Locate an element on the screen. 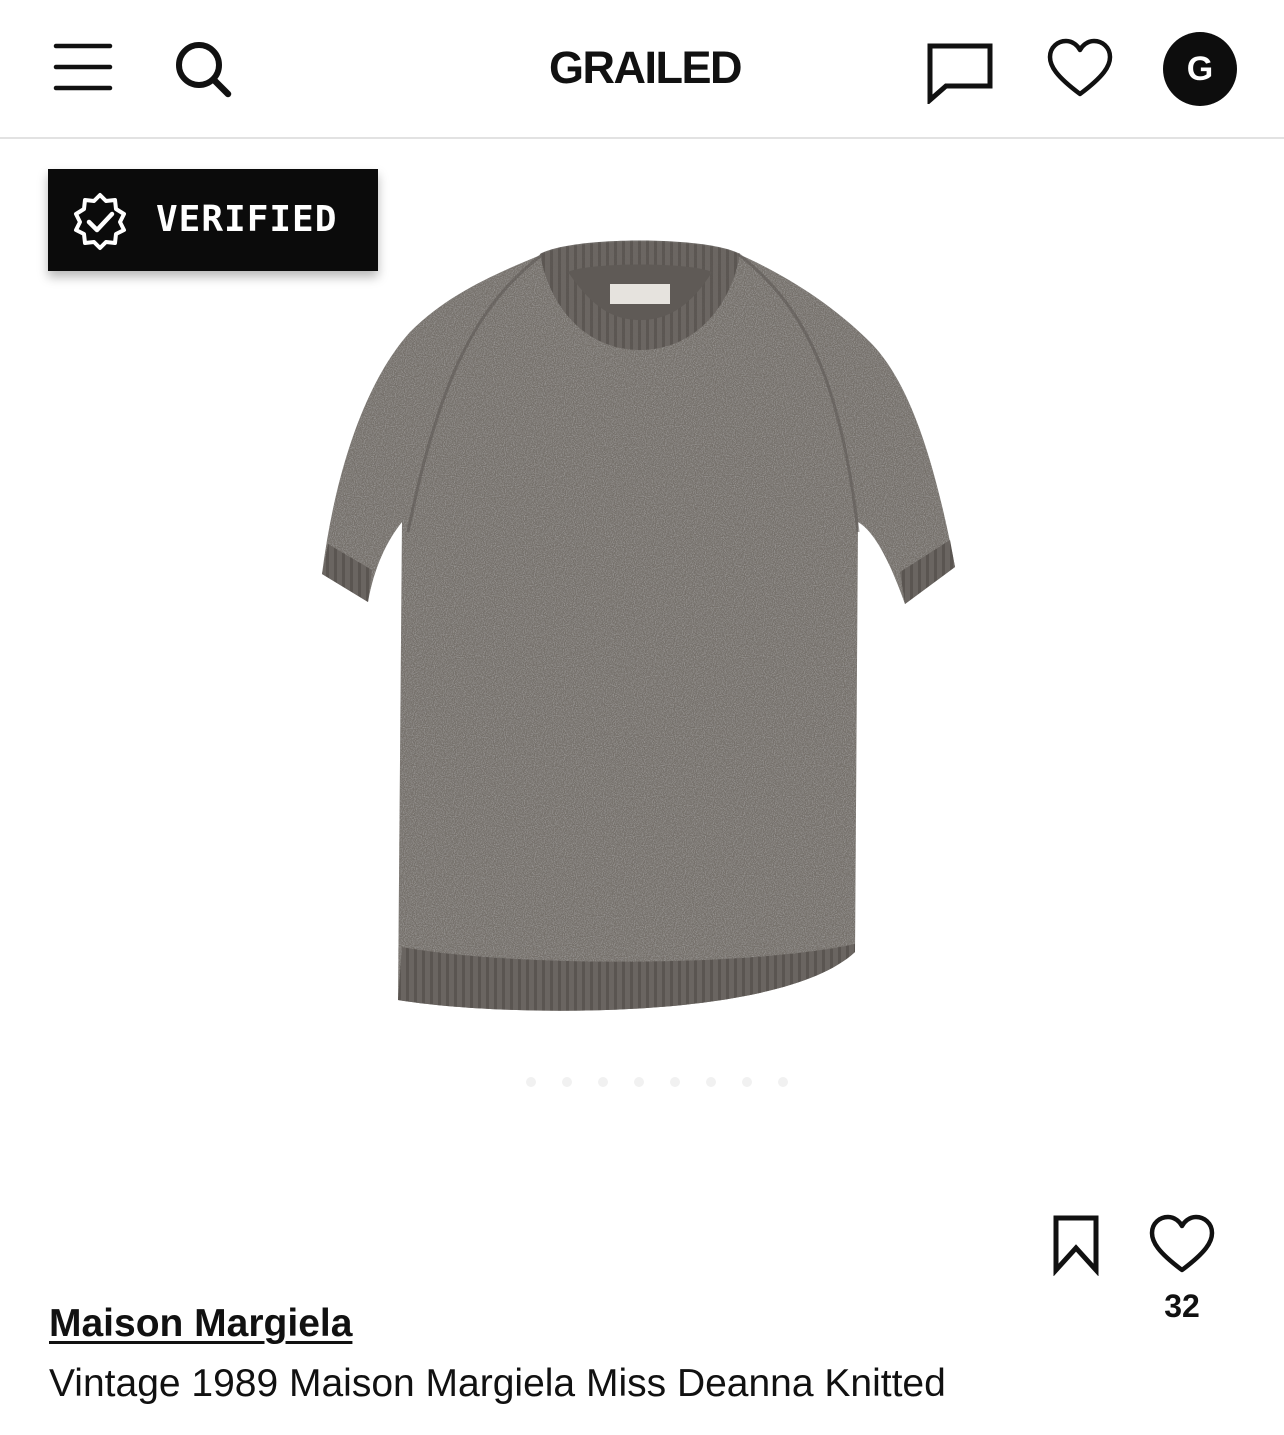  search-button is located at coordinates (202, 68).